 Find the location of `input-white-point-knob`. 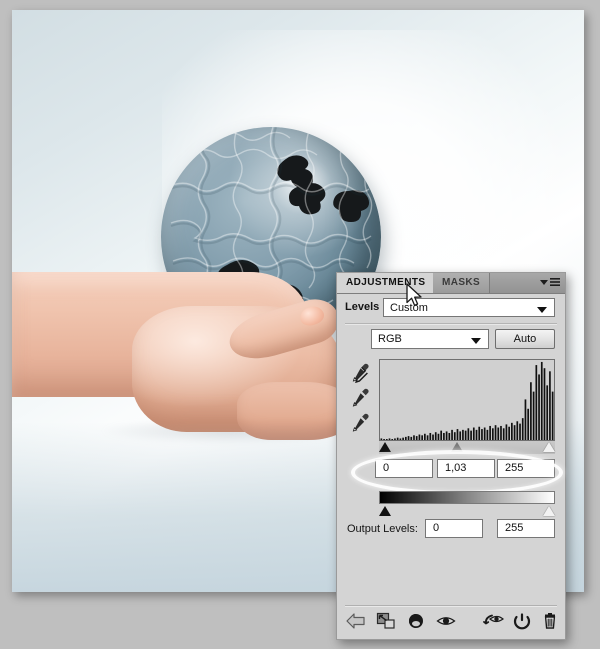

input-white-point-knob is located at coordinates (549, 447).